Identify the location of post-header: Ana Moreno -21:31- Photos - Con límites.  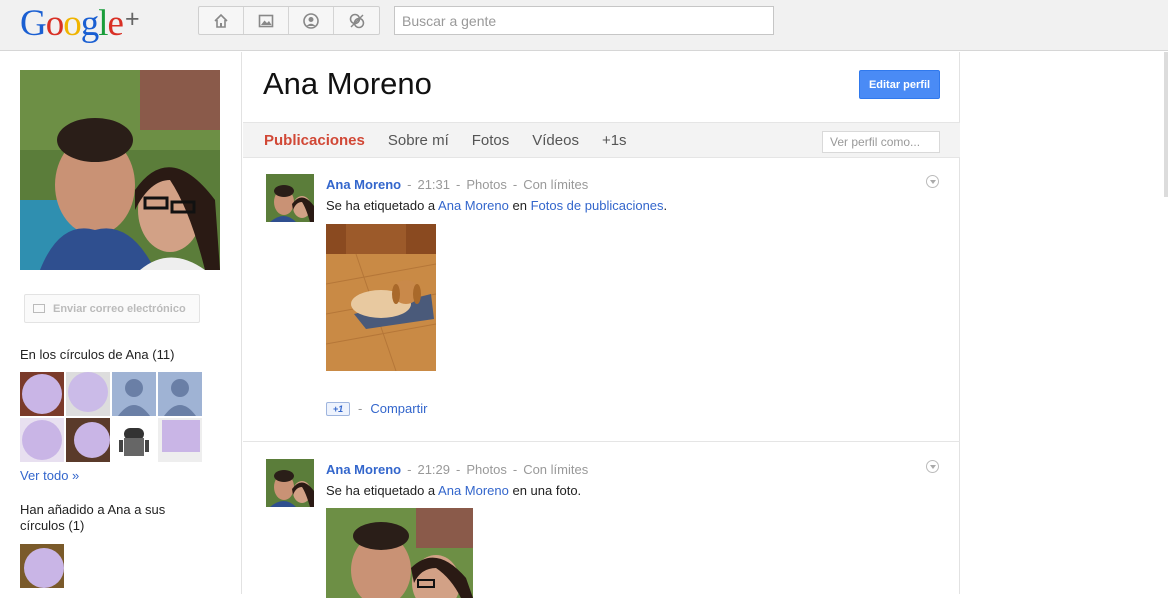
(457, 184).